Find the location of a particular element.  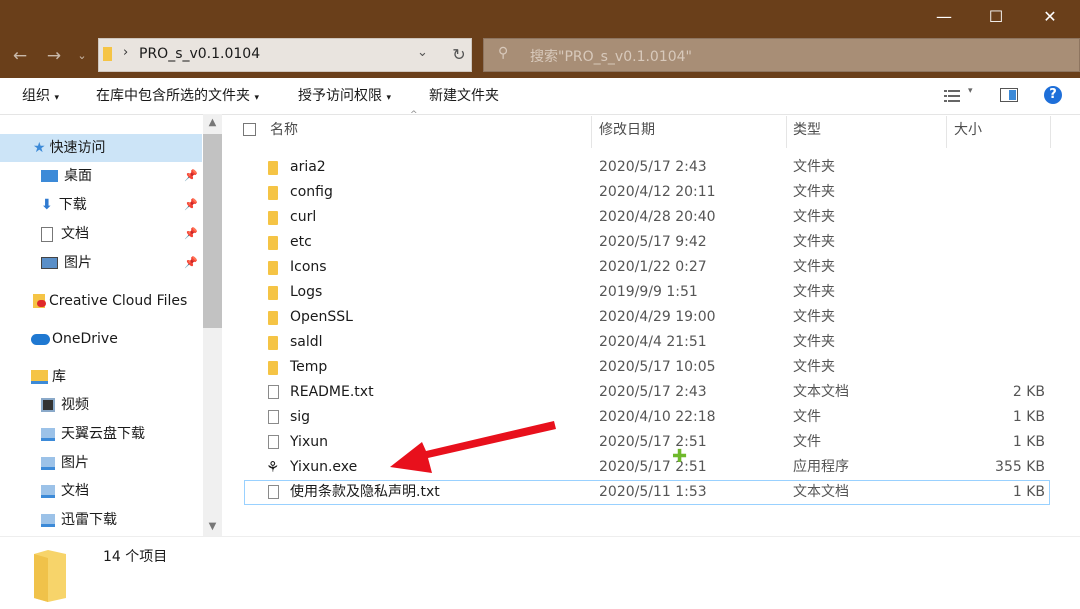

column-header-type: 类型 is located at coordinates (807, 130).